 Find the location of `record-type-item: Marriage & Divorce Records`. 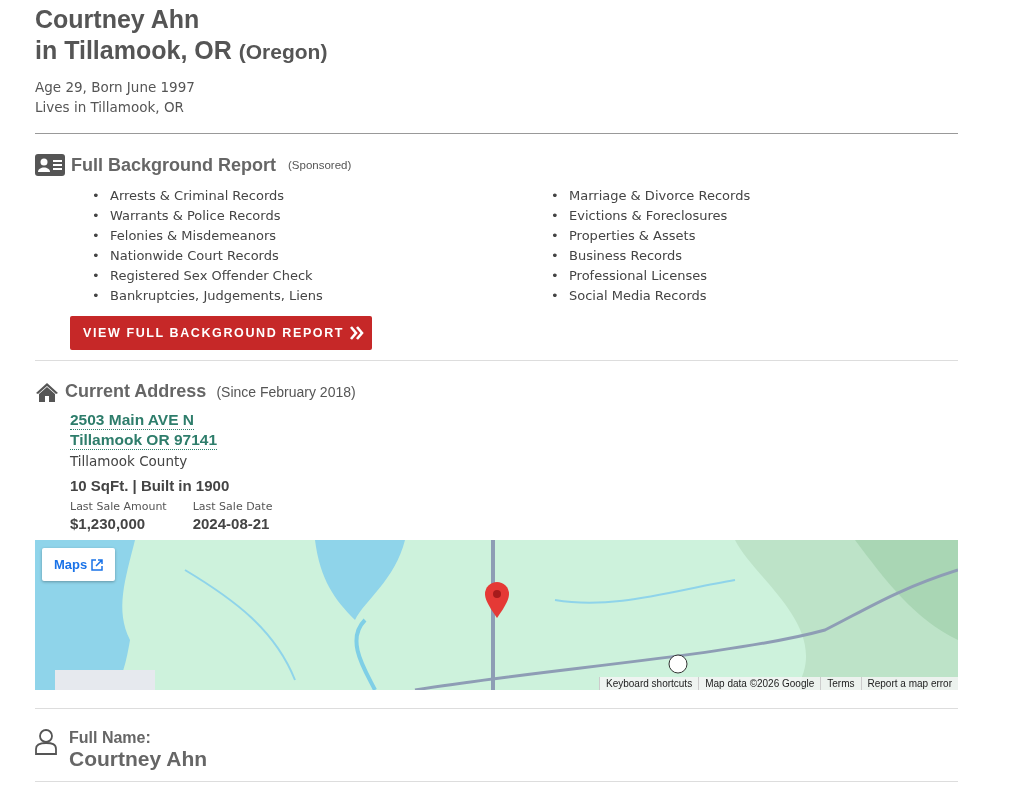

record-type-item: Marriage & Divorce Records is located at coordinates (660, 196).